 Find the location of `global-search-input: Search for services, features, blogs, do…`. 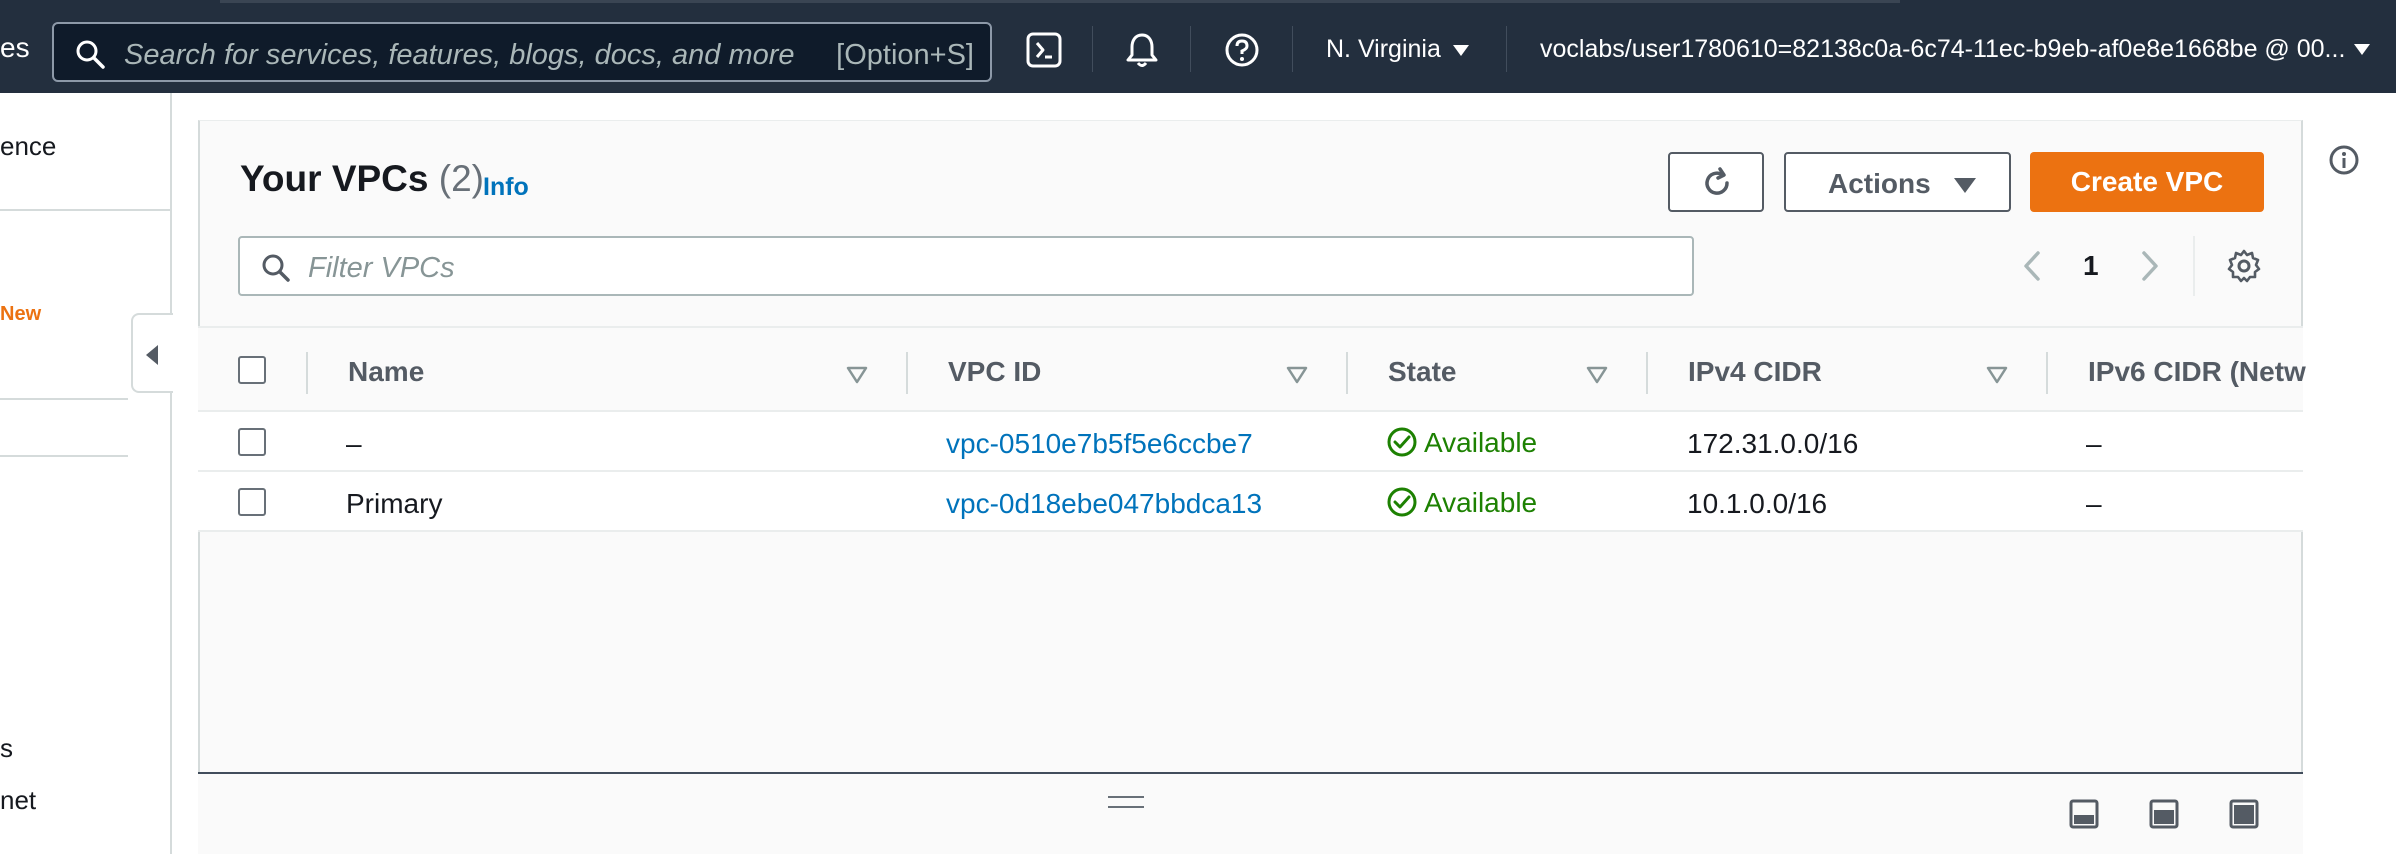

global-search-input: Search for services, features, blogs, do… is located at coordinates (522, 52).